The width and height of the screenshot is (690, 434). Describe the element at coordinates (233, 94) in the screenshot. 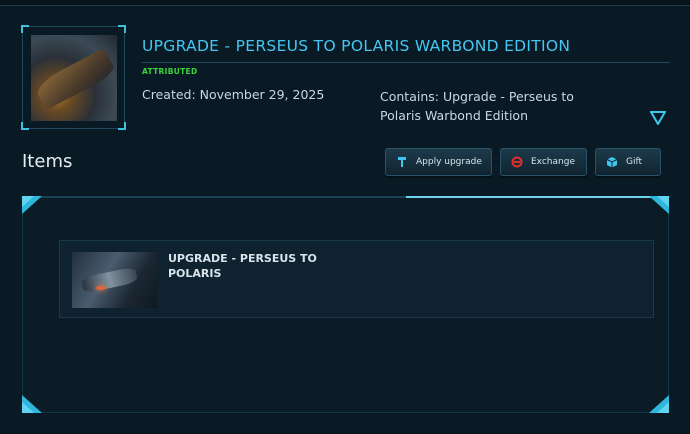

I see `created-date: Created: November 29, 2025` at that location.